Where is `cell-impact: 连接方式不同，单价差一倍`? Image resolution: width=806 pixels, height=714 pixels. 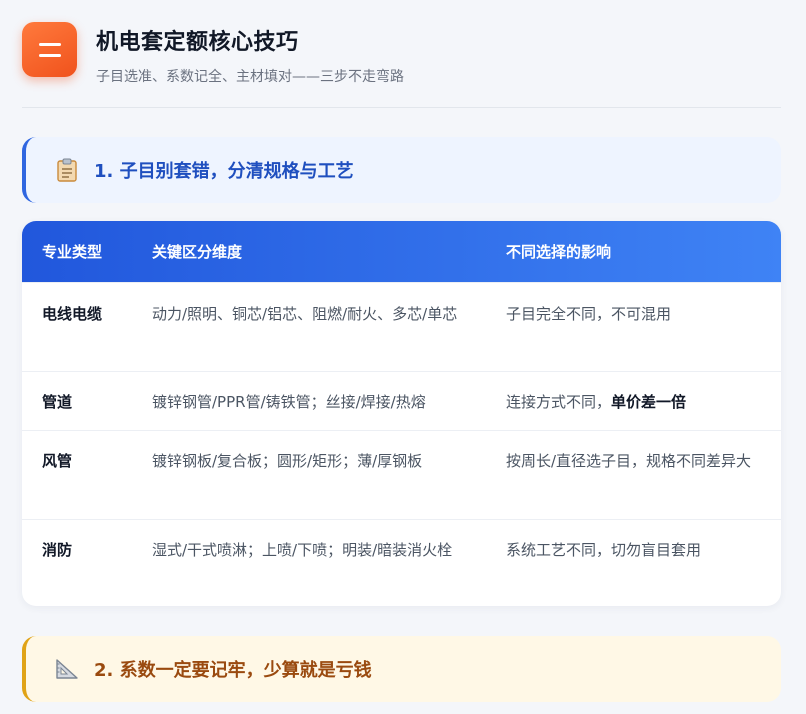 cell-impact: 连接方式不同，单价差一倍 is located at coordinates (596, 402).